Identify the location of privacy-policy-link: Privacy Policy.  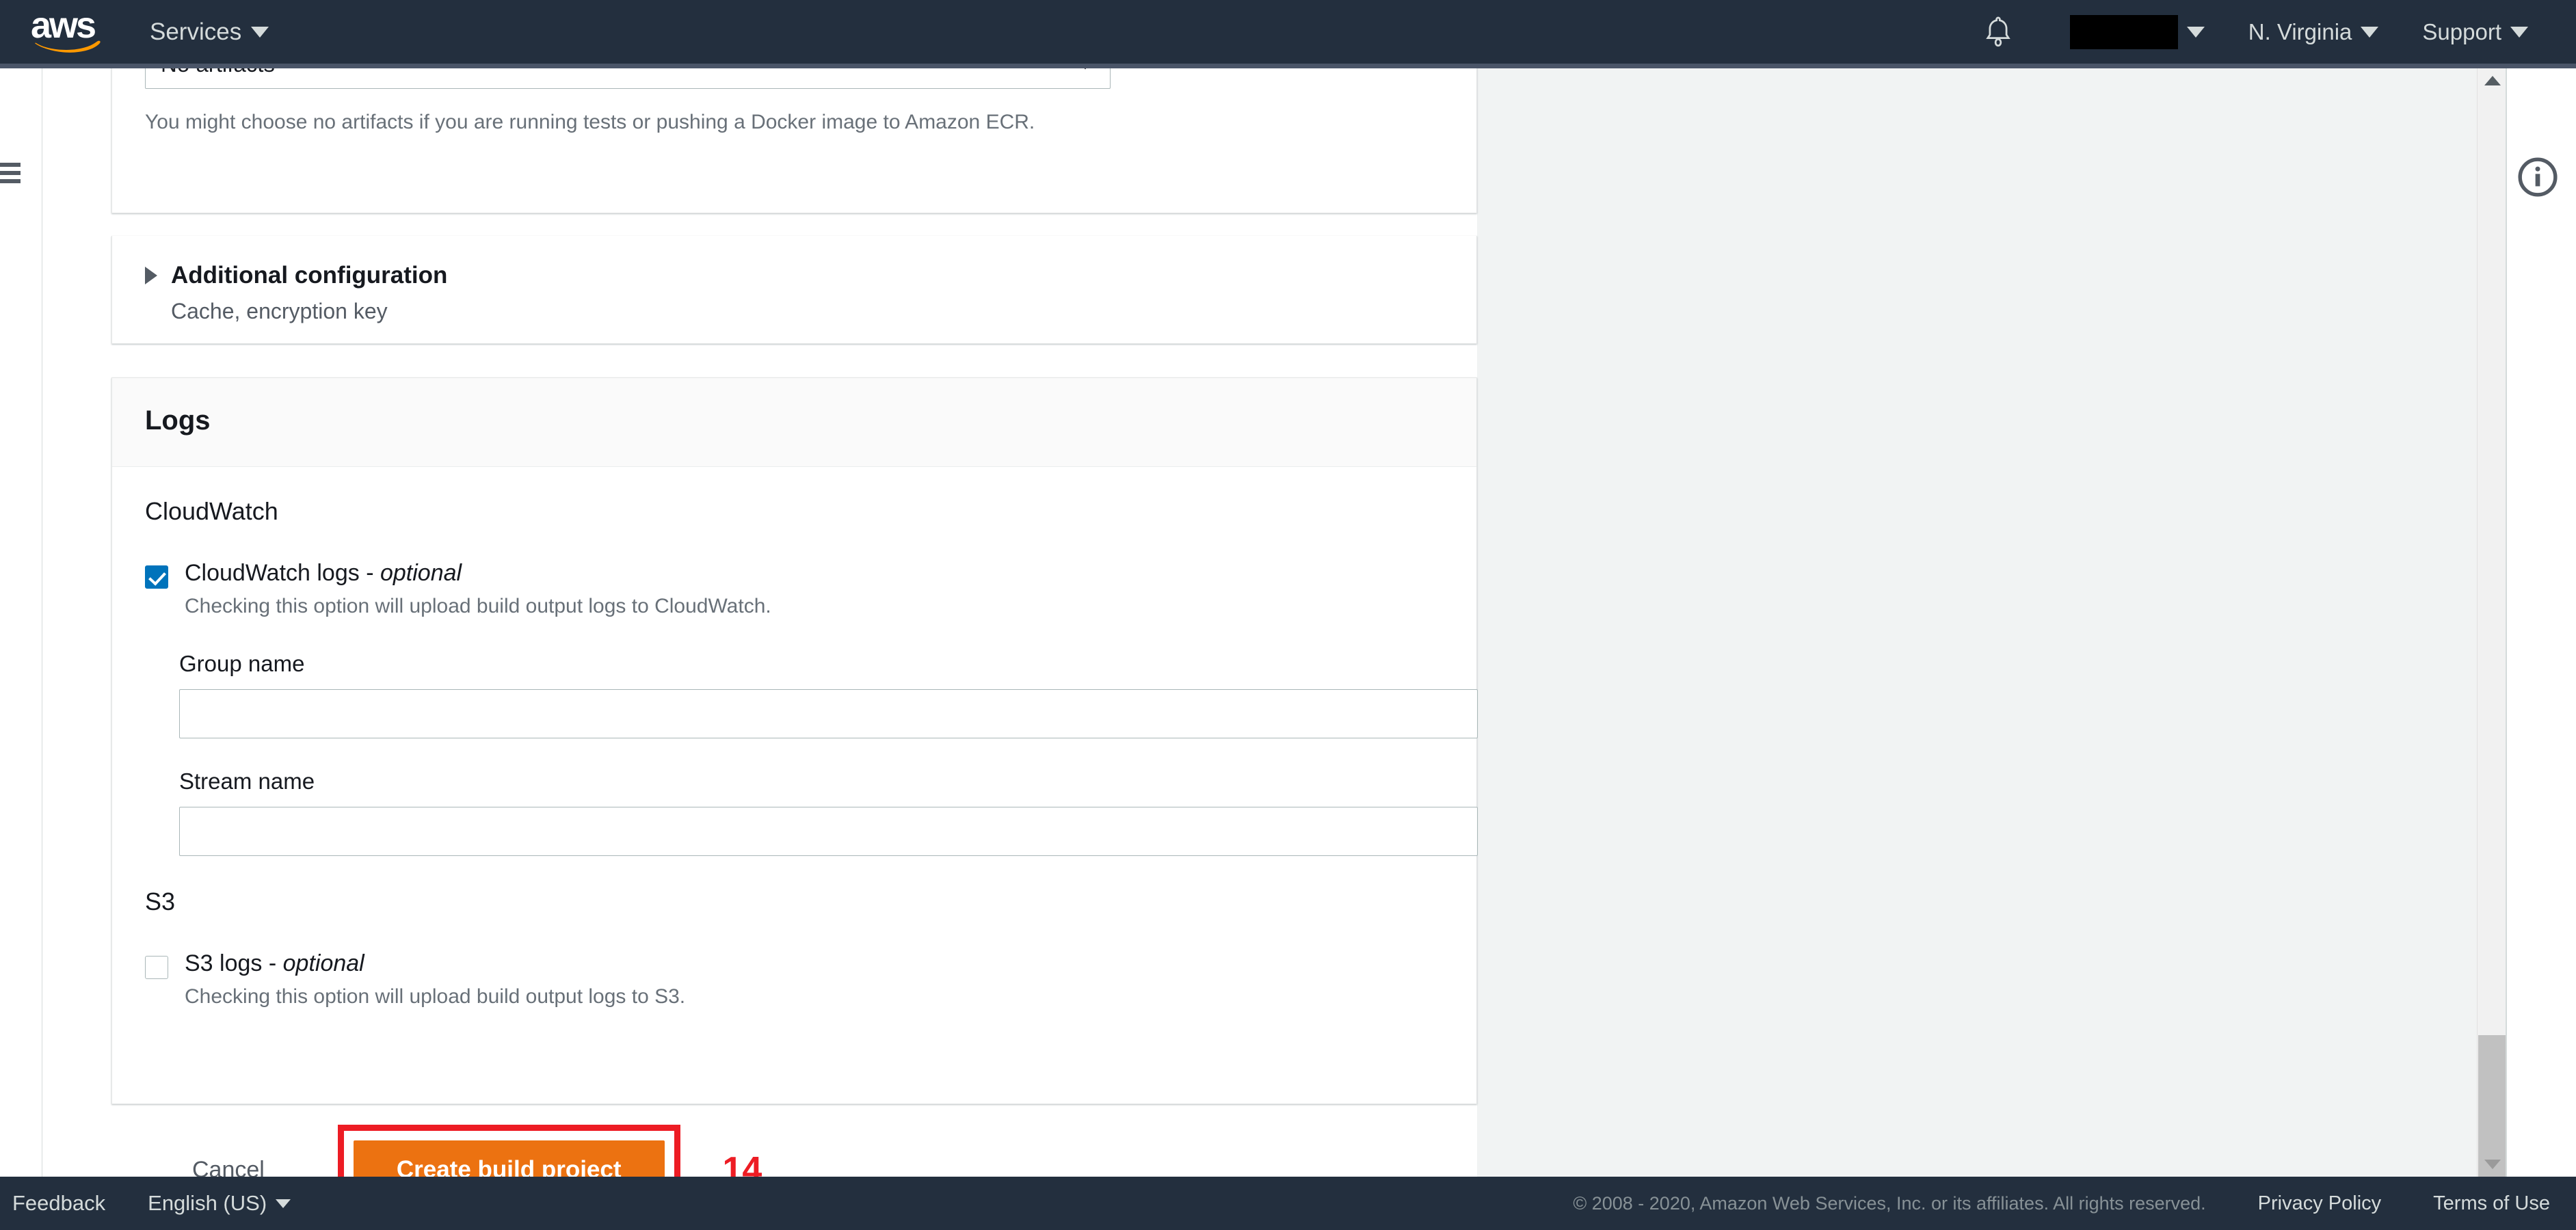
(2320, 1203).